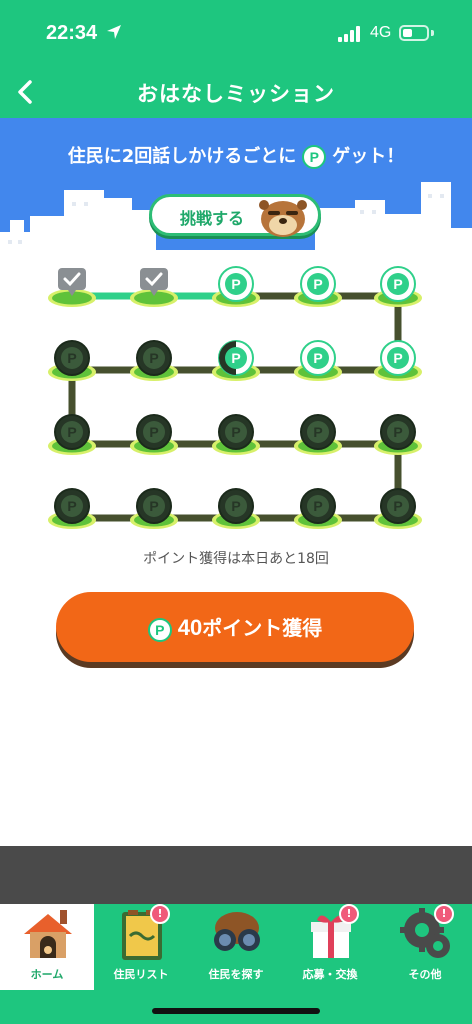 Image resolution: width=472 pixels, height=1024 pixels. Describe the element at coordinates (47, 974) in the screenshot. I see `tab-home-label: ホーム` at that location.